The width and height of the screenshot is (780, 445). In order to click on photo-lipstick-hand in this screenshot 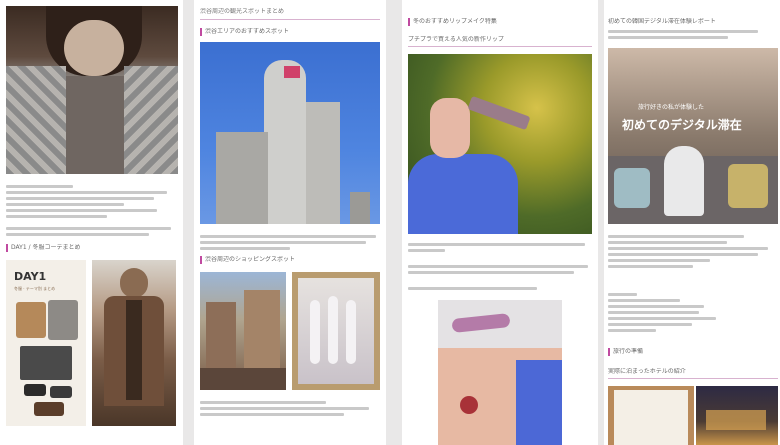, I will do `click(500, 144)`.